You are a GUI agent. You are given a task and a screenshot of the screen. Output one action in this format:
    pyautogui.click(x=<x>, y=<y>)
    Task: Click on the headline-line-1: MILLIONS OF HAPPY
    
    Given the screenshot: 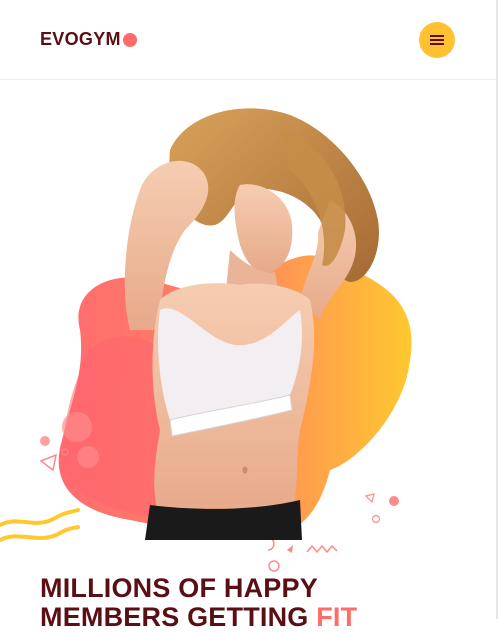 What is the action you would take?
    pyautogui.click(x=179, y=588)
    